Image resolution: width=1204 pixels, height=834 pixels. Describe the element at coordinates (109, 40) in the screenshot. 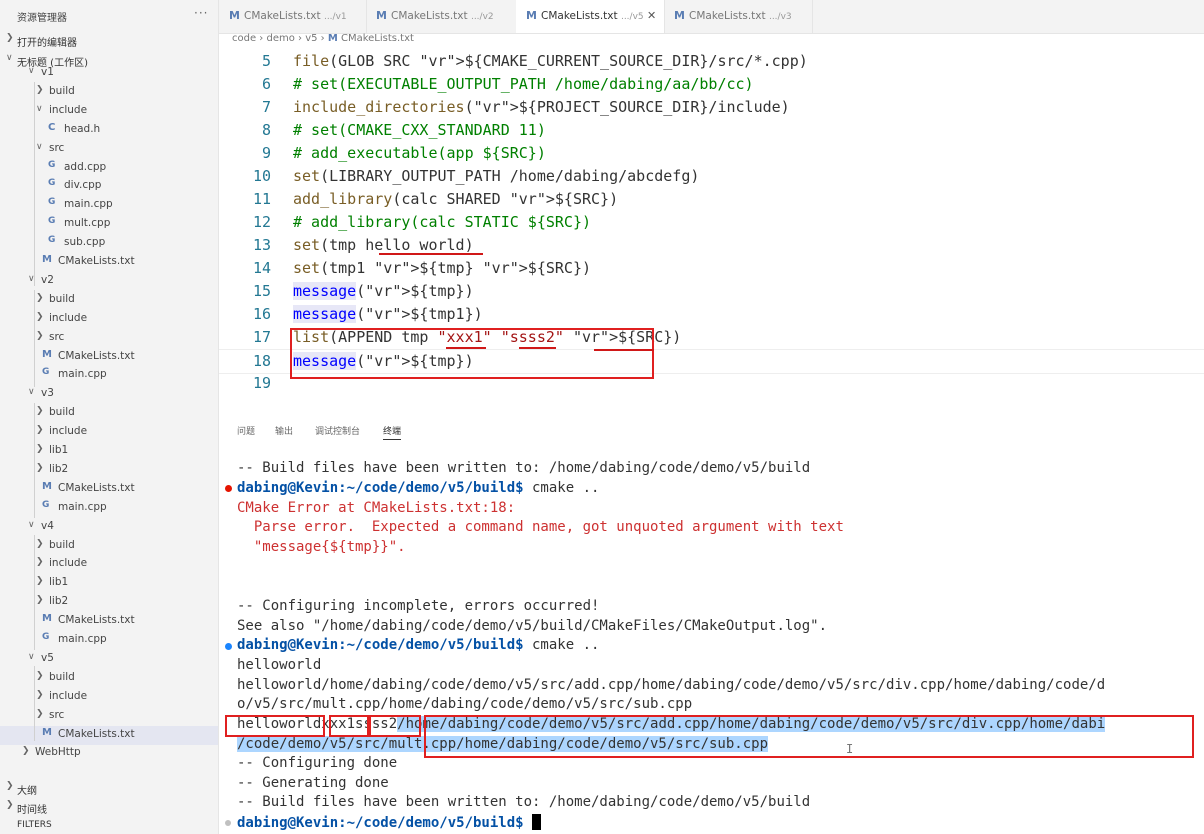

I see `open-editors-section: ❯ 打开的编辑器` at that location.